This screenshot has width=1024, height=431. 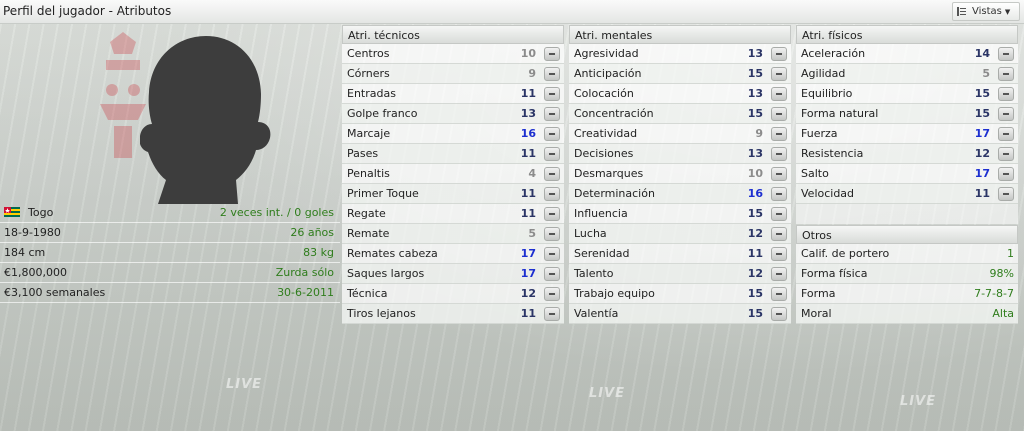 What do you see at coordinates (453, 194) in the screenshot?
I see `attribute-row: Primer Toque 11` at bounding box center [453, 194].